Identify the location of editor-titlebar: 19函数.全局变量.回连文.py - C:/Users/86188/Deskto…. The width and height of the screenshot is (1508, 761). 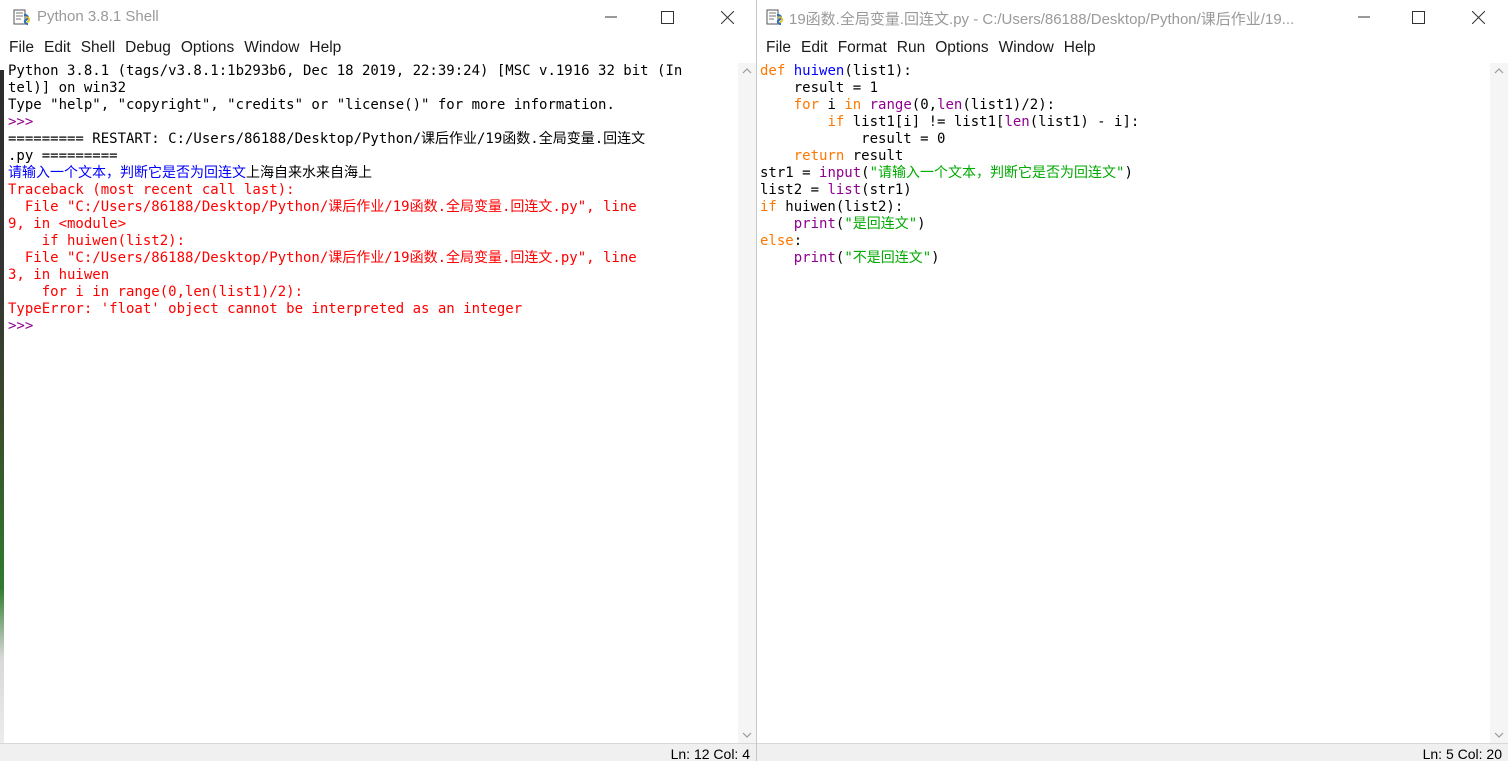
(1132, 17).